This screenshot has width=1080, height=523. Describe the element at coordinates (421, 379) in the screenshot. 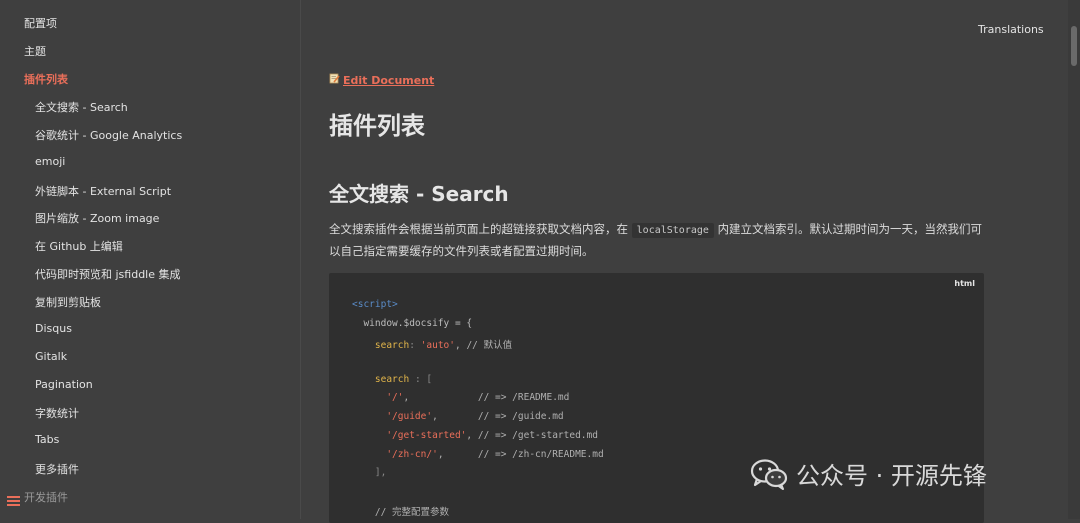

I see `code-token-punc: : [` at that location.